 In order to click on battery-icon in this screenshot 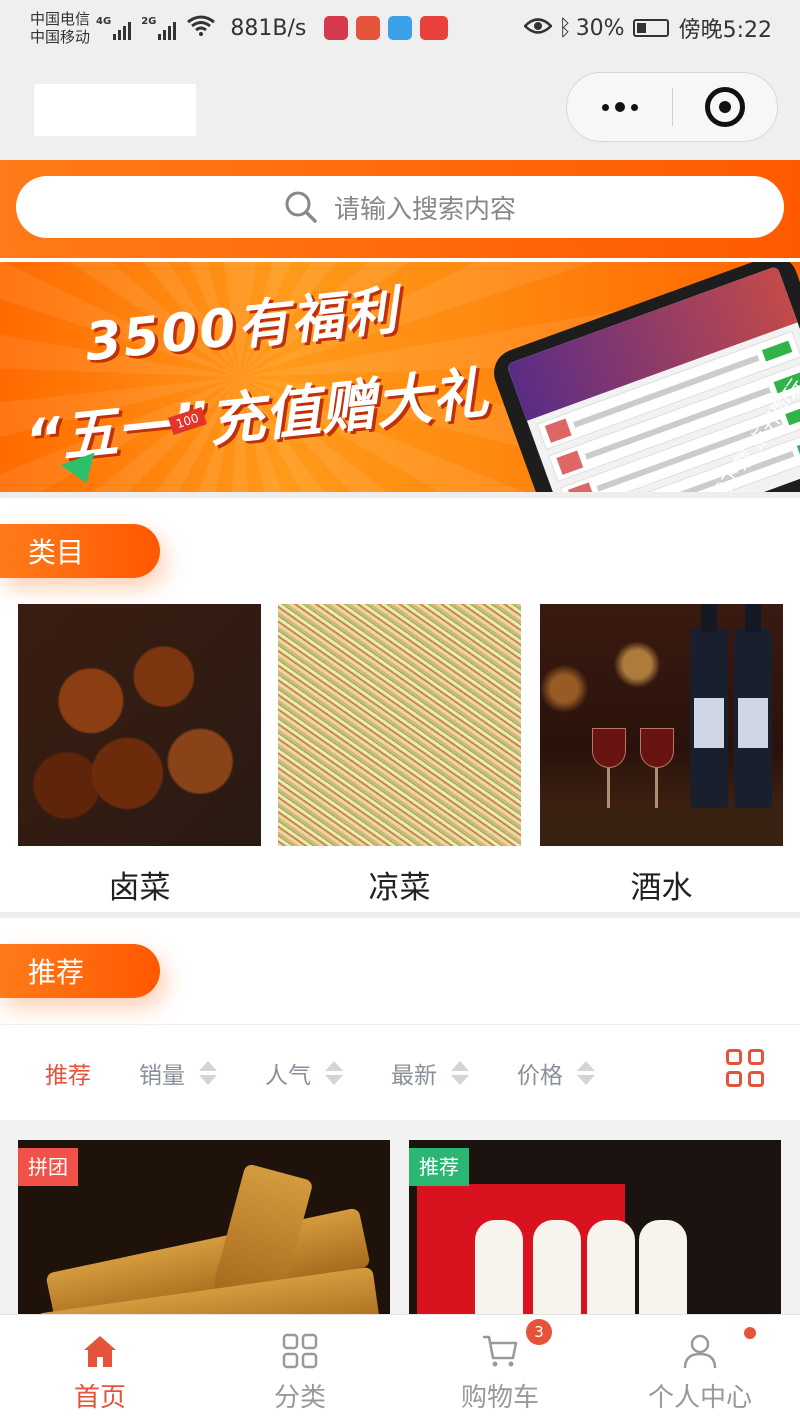, I will do `click(650, 28)`.